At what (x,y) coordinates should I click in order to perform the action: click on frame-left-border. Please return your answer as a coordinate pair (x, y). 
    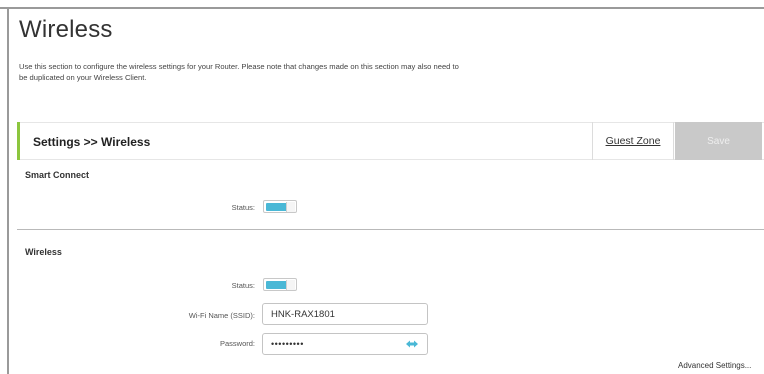
    Looking at the image, I should click on (8, 190).